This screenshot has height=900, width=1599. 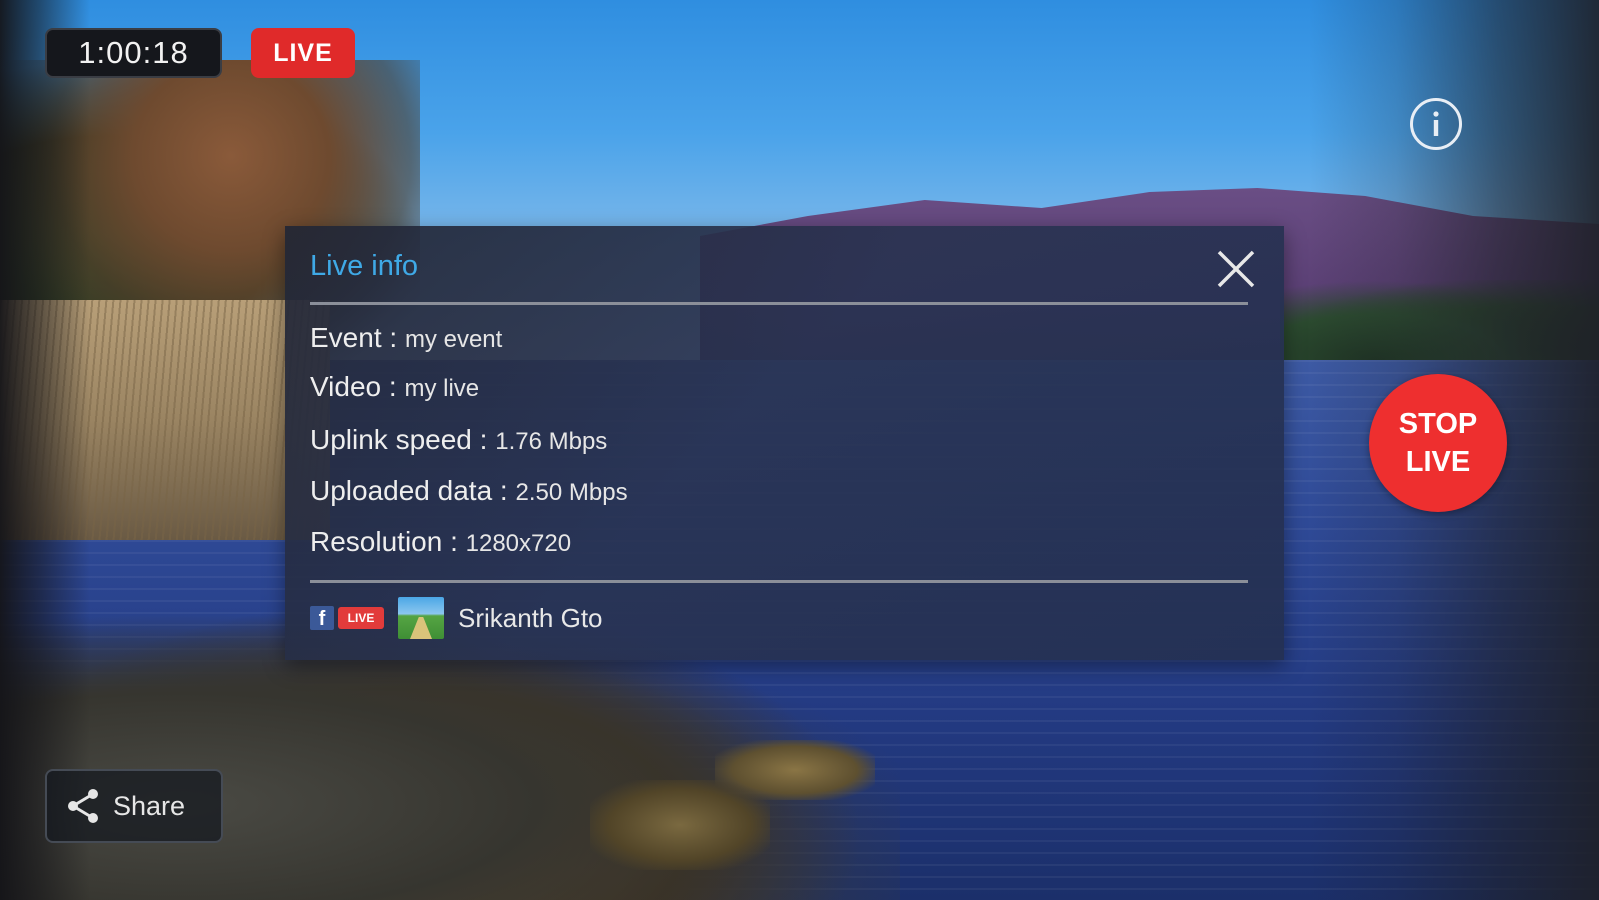 I want to click on info-button, so click(x=1436, y=124).